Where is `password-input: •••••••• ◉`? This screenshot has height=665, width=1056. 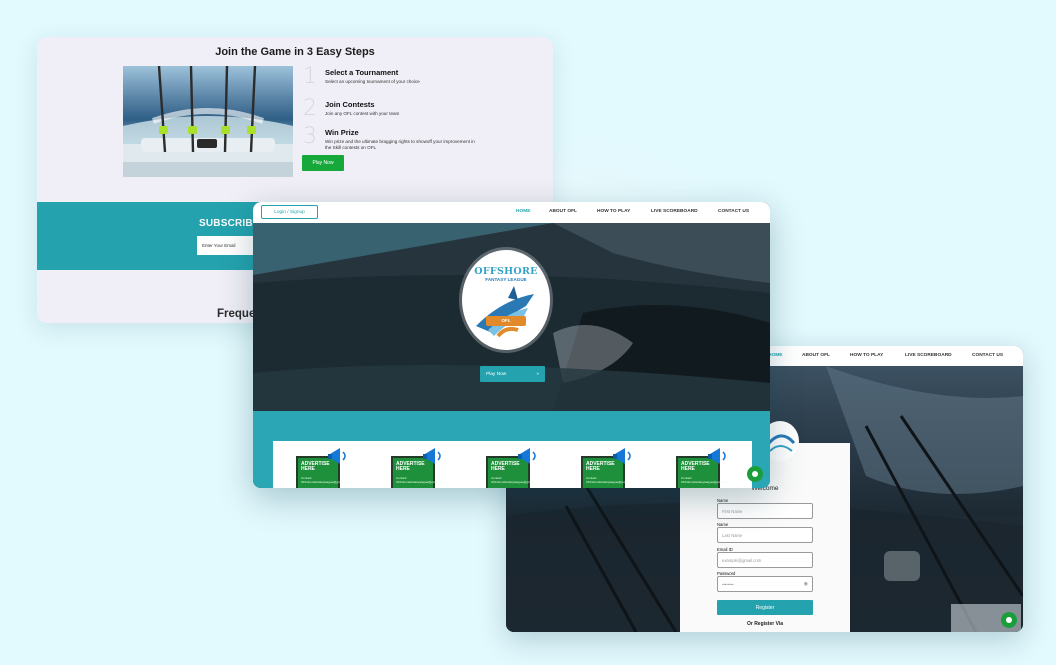
password-input: •••••••• ◉ is located at coordinates (765, 584).